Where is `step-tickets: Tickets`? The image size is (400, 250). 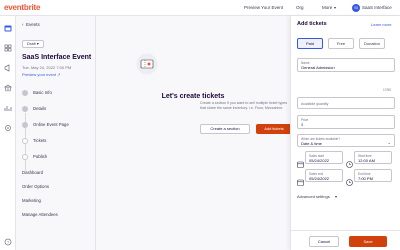
step-tickets: Tickets is located at coordinates (34, 141).